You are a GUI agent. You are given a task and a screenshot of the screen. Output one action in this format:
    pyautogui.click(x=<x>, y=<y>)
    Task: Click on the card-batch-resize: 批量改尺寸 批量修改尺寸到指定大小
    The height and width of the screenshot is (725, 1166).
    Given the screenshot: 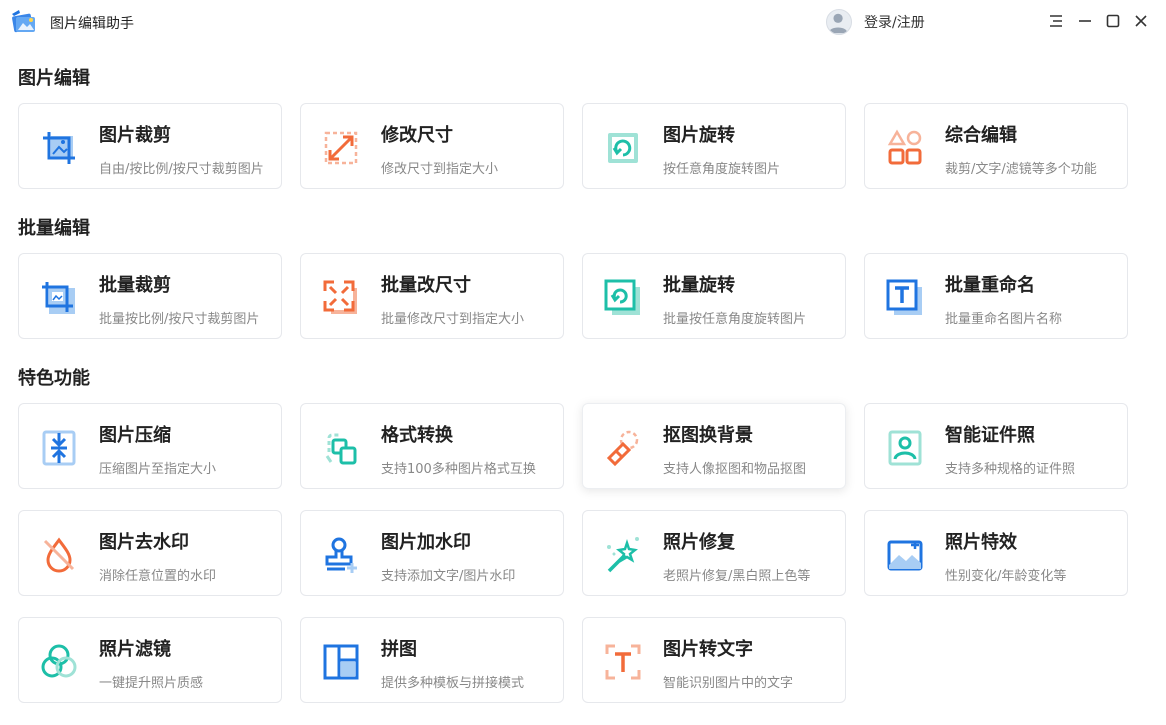 What is the action you would take?
    pyautogui.click(x=432, y=296)
    